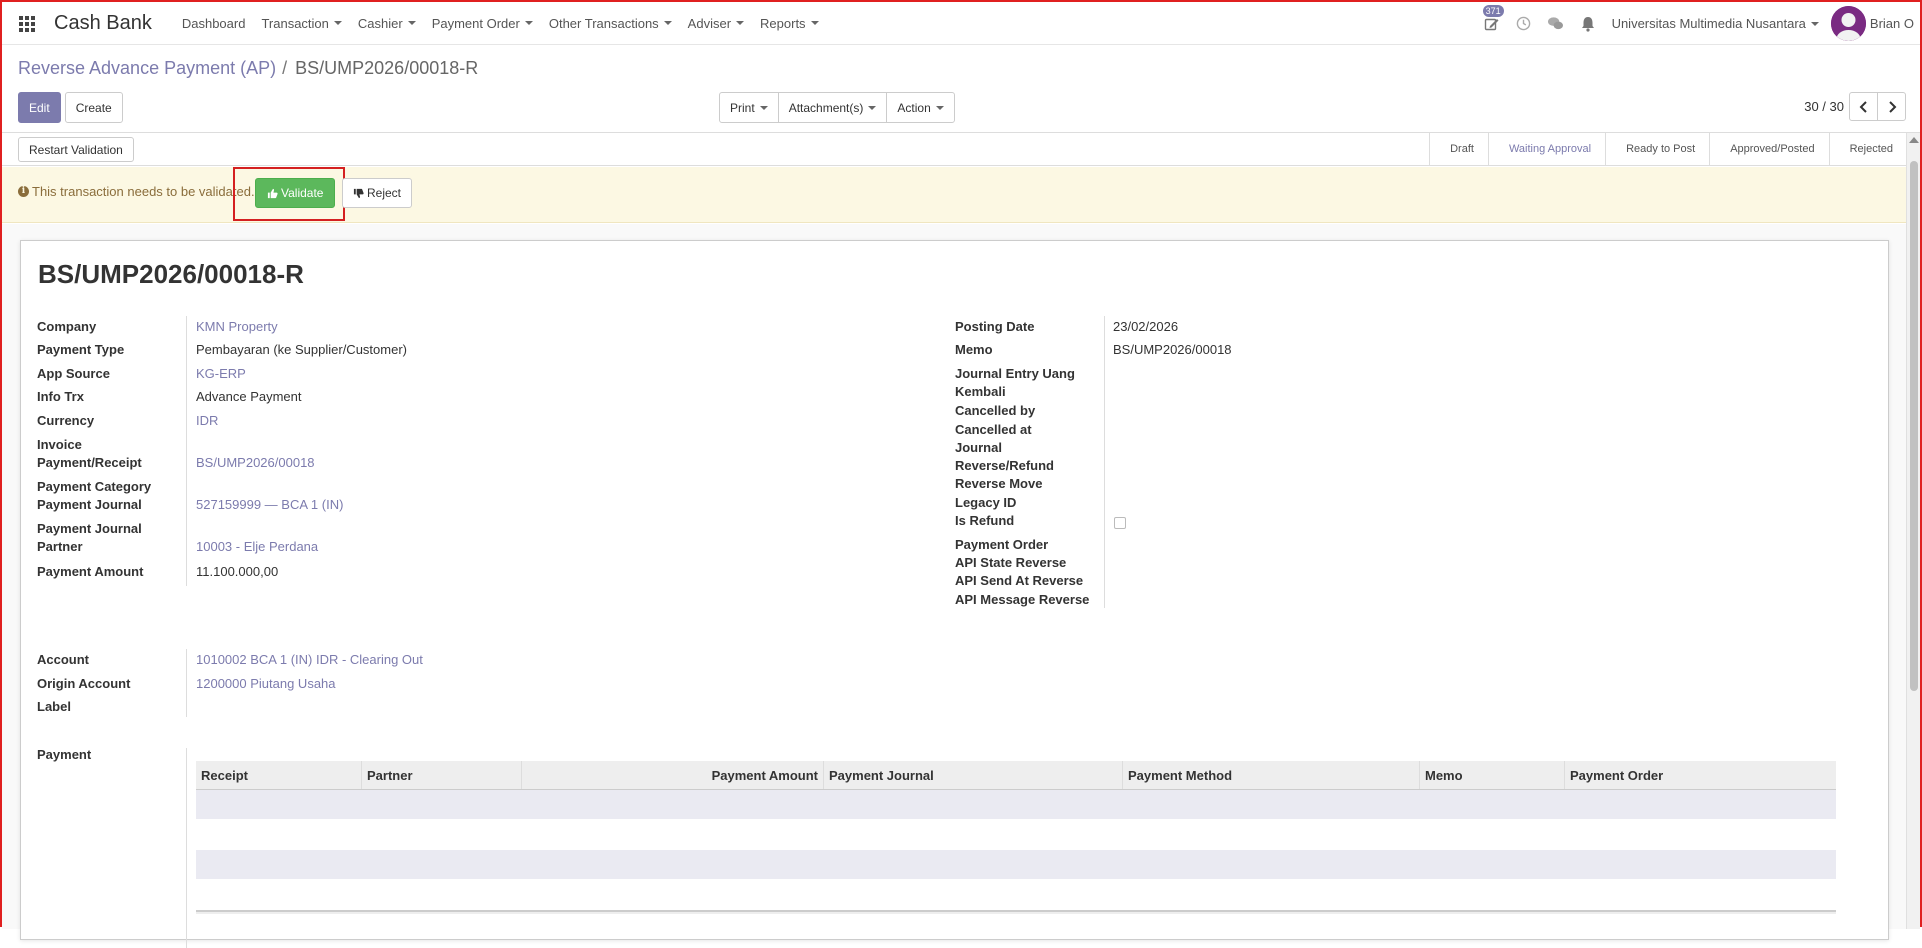 This screenshot has height=948, width=1922. What do you see at coordinates (266, 684) in the screenshot?
I see `origin-account-value: 1200000 Piutang Usaha` at bounding box center [266, 684].